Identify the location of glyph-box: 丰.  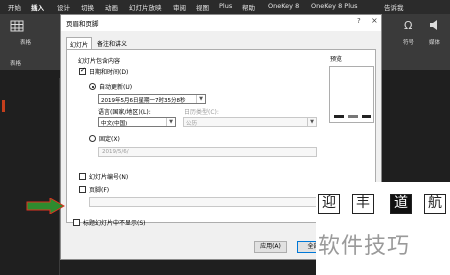
(363, 204).